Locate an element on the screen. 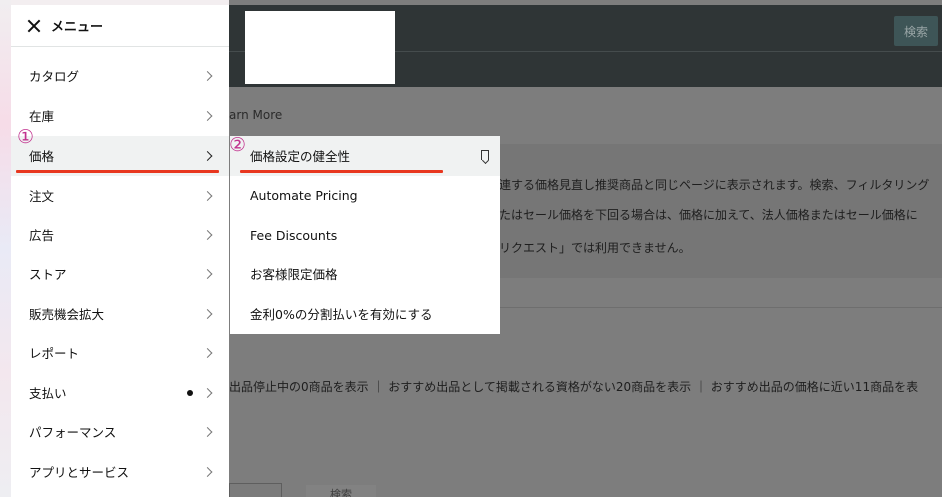 Image resolution: width=942 pixels, height=497 pixels. menu-item-label: ストア is located at coordinates (48, 275).